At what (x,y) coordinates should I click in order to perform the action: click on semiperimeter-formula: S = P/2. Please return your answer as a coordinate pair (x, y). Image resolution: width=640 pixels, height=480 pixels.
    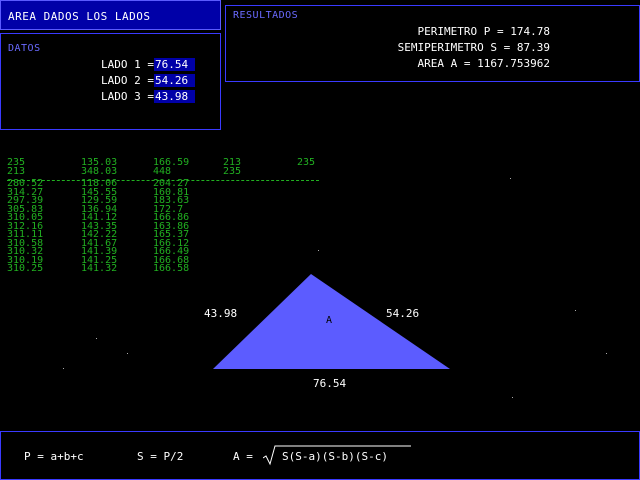
    Looking at the image, I should click on (160, 456).